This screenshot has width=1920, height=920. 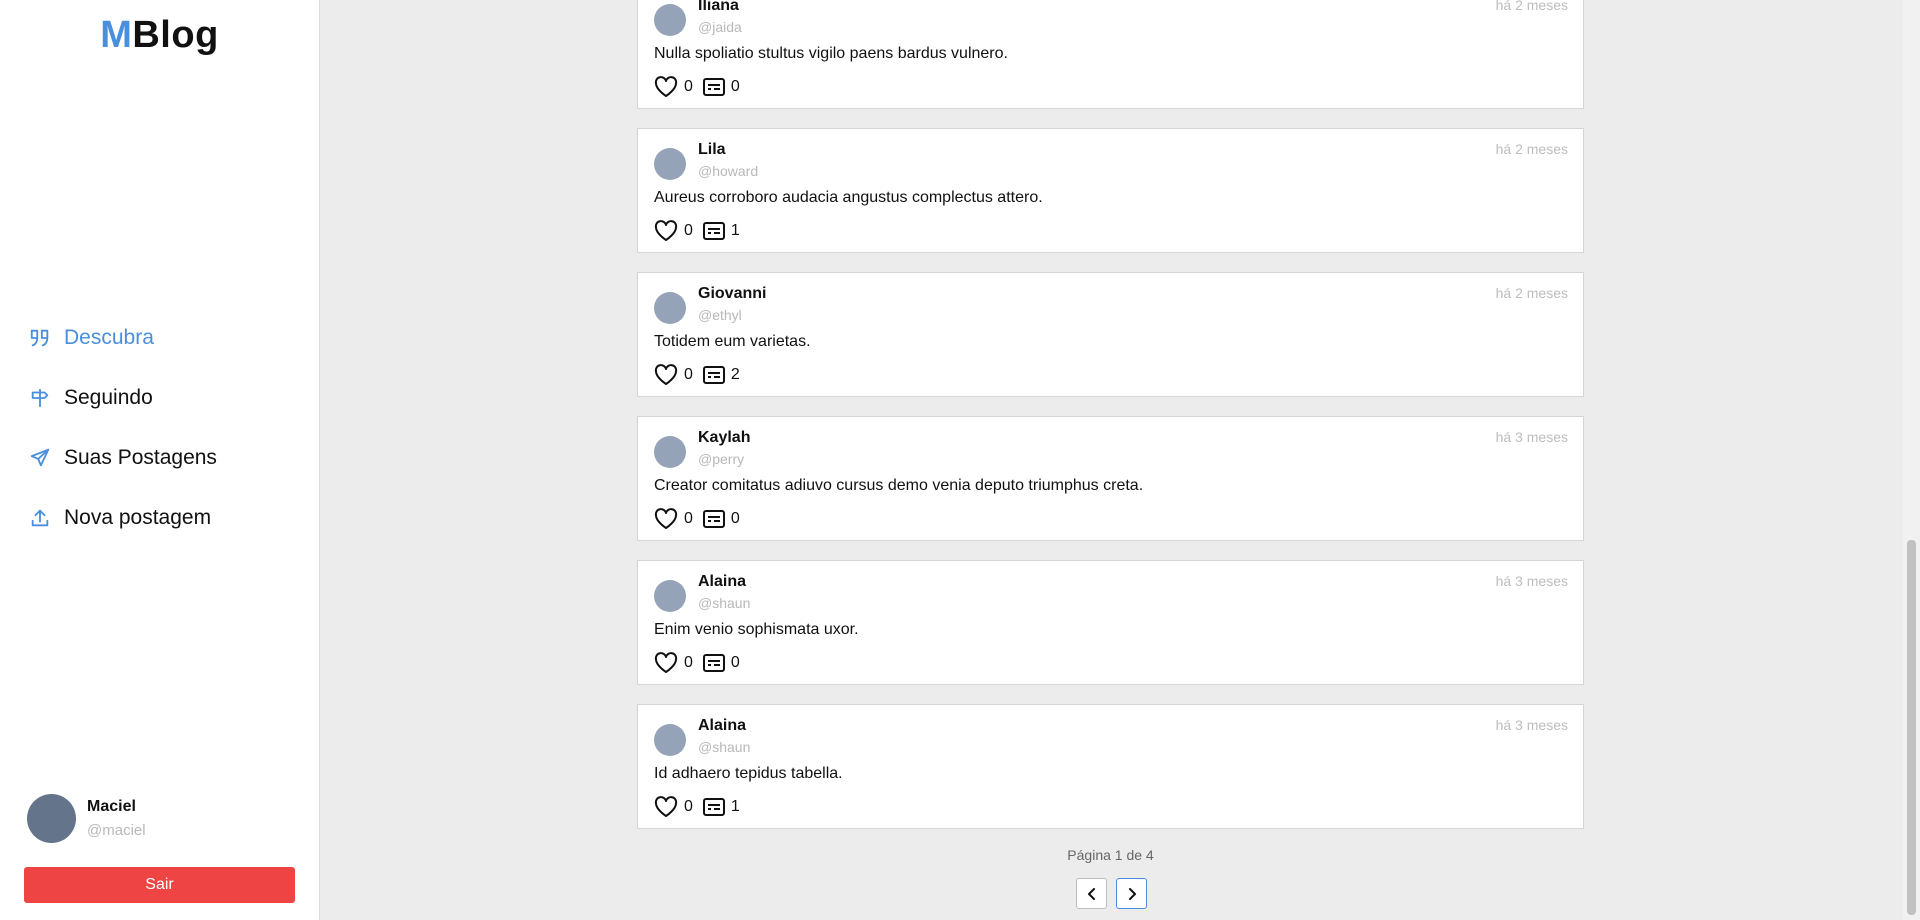 I want to click on logo: MBlog, so click(x=159, y=35).